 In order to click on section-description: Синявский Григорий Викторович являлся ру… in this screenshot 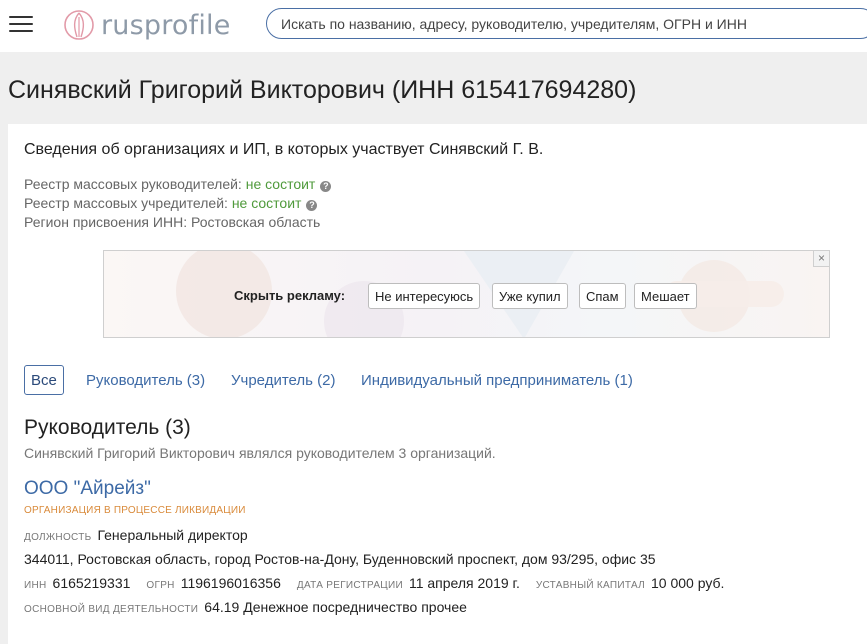, I will do `click(260, 453)`.